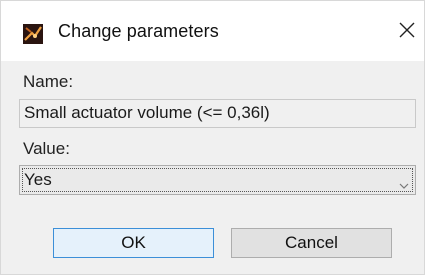 This screenshot has height=275, width=425. I want to click on value-dropdown-selected: Yes, so click(38, 179).